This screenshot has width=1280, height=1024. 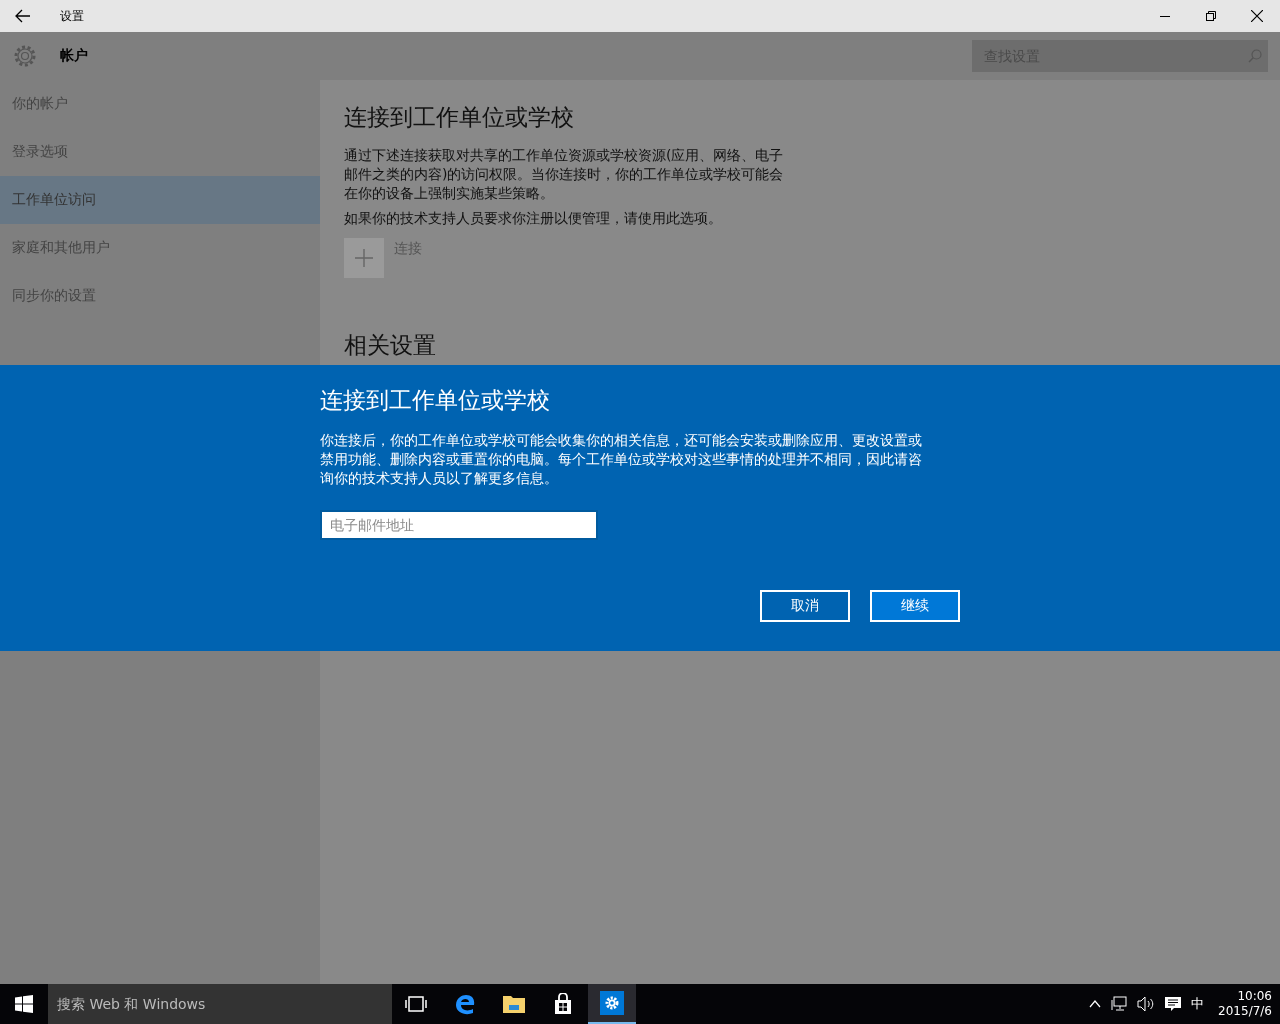 What do you see at coordinates (1257, 16) in the screenshot?
I see `close-icon` at bounding box center [1257, 16].